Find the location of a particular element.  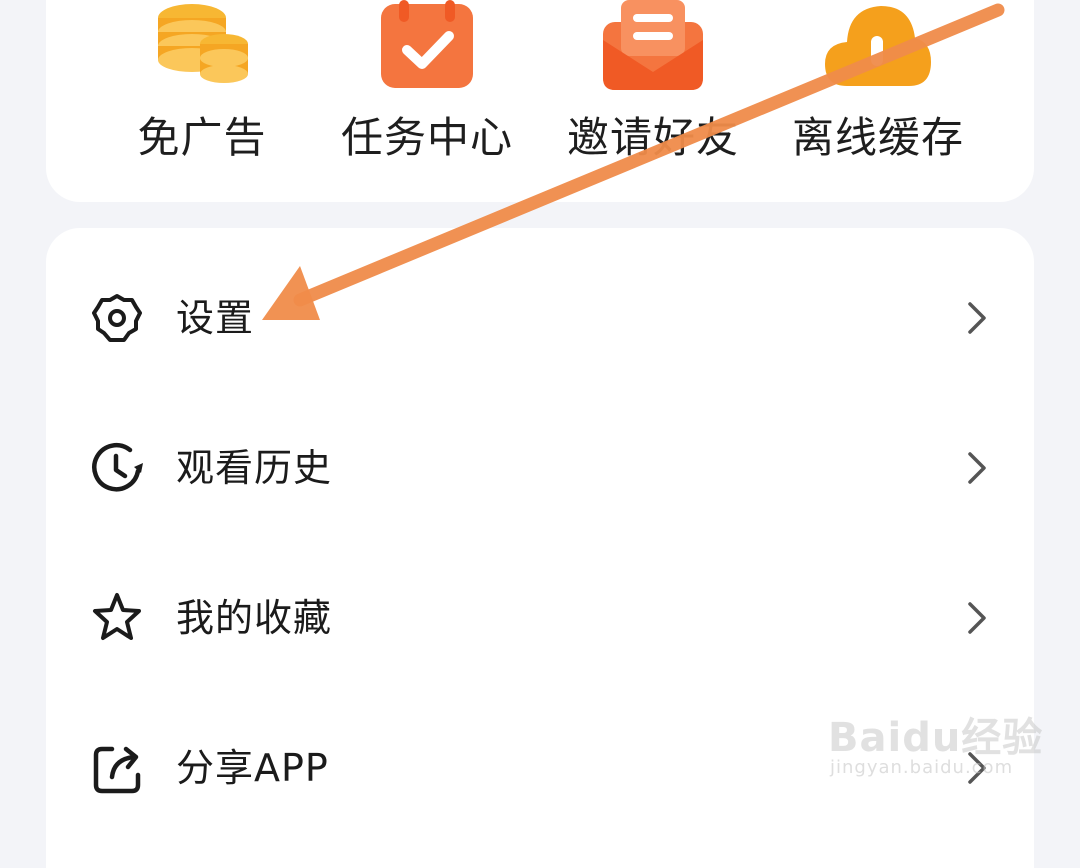

quick-action-offline-cache: 离线缓存 is located at coordinates (878, 100).